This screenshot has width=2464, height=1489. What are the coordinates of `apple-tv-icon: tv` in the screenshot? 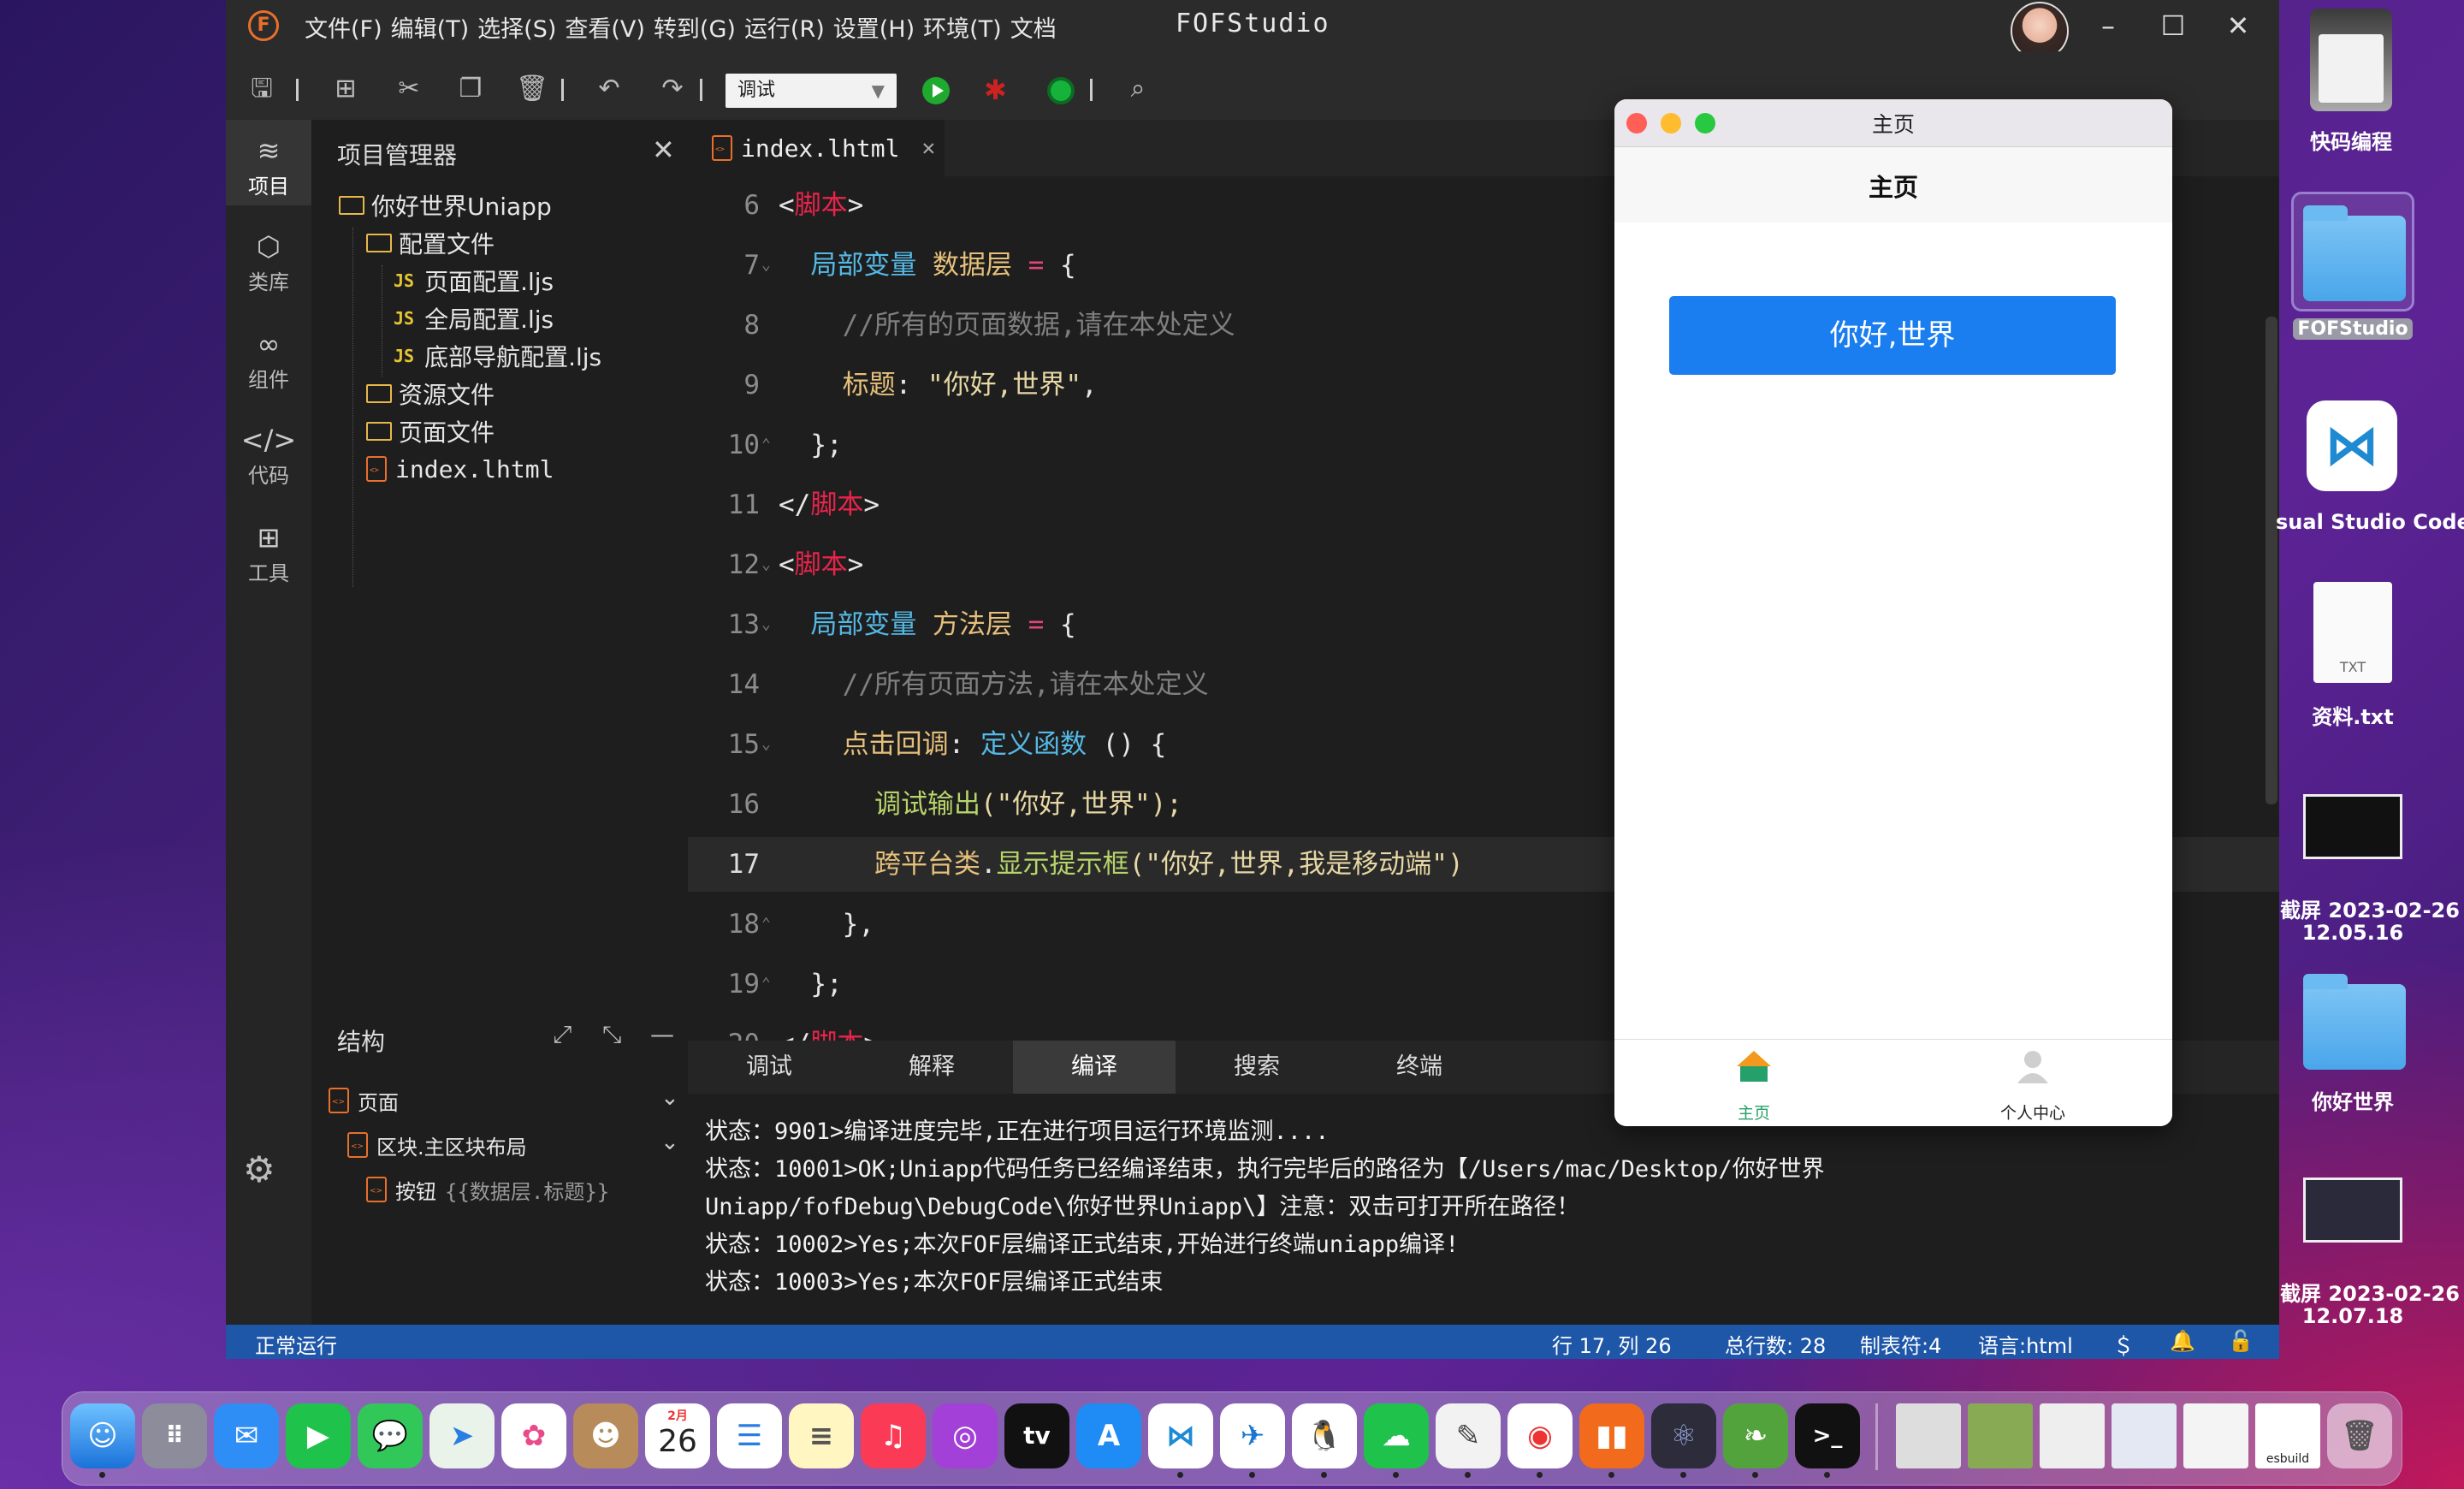 It's located at (1036, 1435).